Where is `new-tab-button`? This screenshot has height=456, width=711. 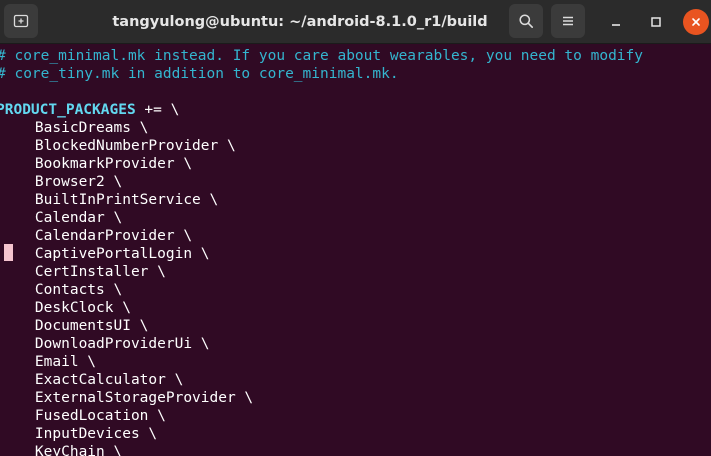 new-tab-button is located at coordinates (21, 21).